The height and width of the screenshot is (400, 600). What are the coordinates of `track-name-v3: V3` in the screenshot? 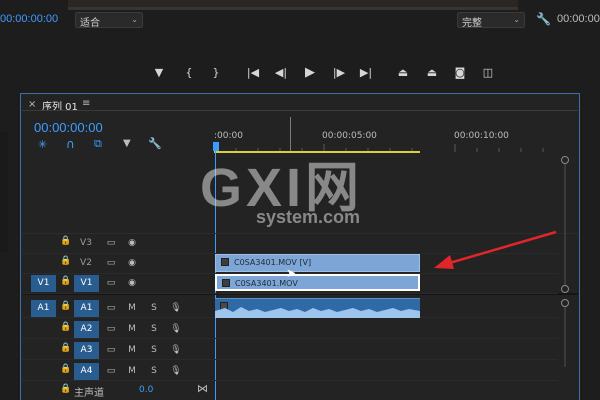 It's located at (86, 243).